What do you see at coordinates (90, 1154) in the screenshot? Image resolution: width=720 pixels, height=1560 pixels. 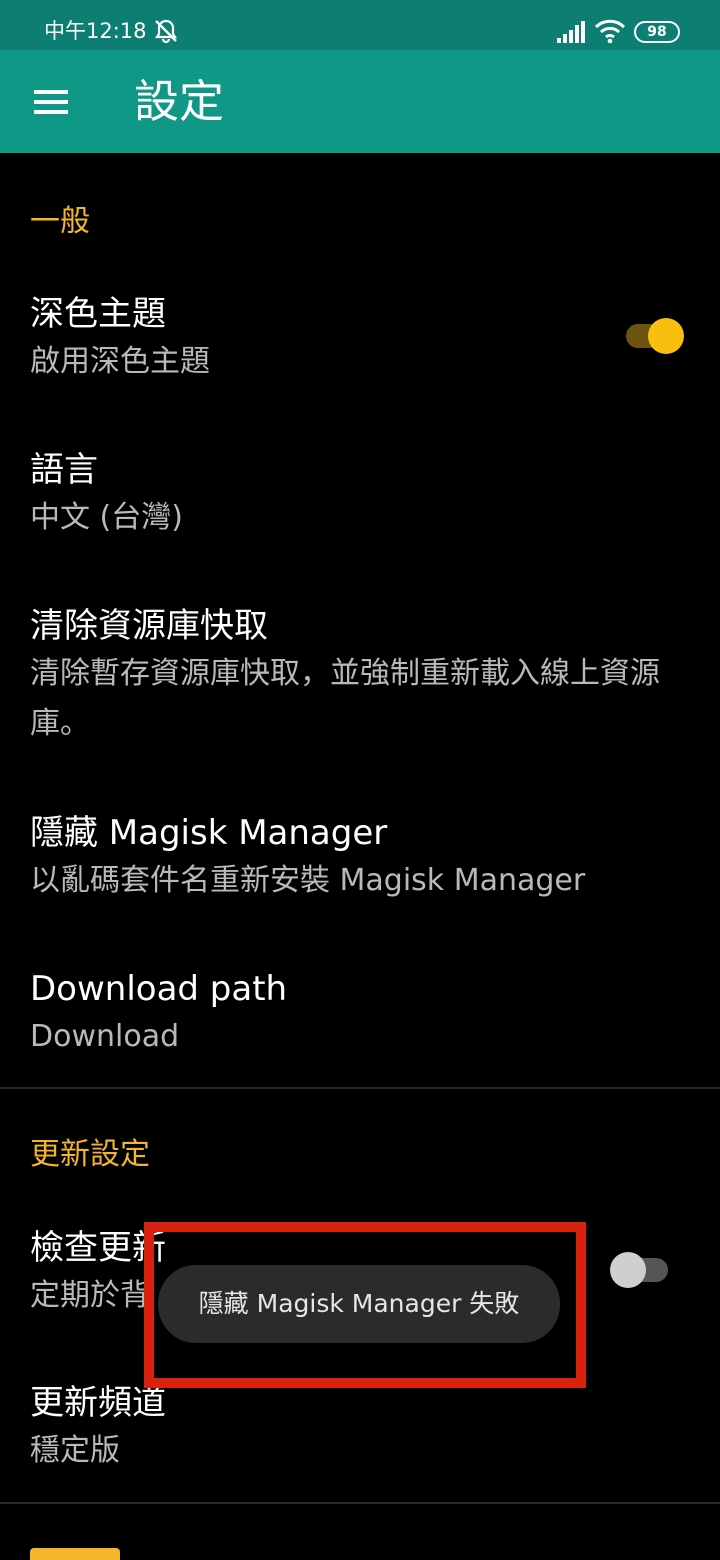 I see `section-header-update: 更新設定` at bounding box center [90, 1154].